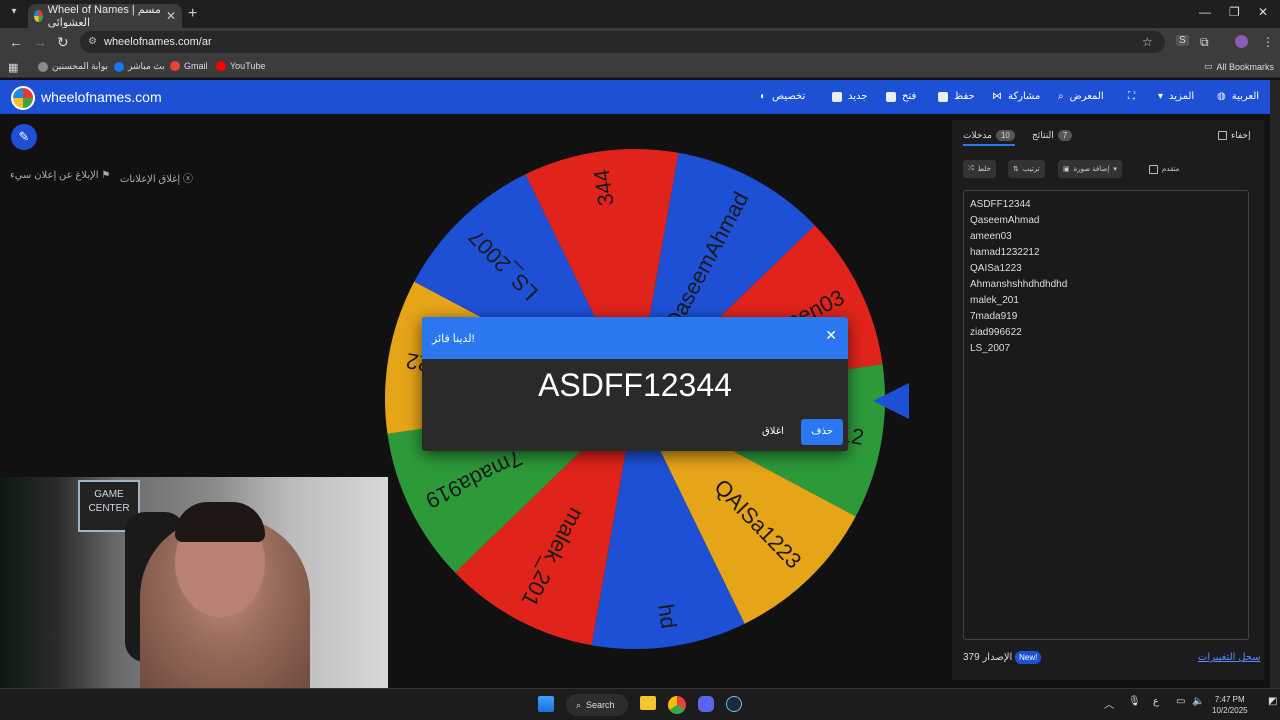 Image resolution: width=1280 pixels, height=720 pixels. What do you see at coordinates (984, 169) in the screenshot?
I see `shuffle-label: خلط` at bounding box center [984, 169].